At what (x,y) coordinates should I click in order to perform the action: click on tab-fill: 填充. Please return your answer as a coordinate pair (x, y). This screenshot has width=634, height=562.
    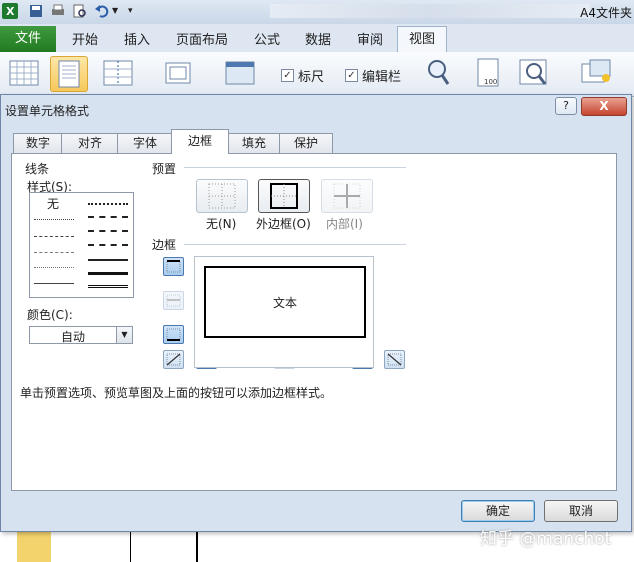
    Looking at the image, I should click on (254, 143).